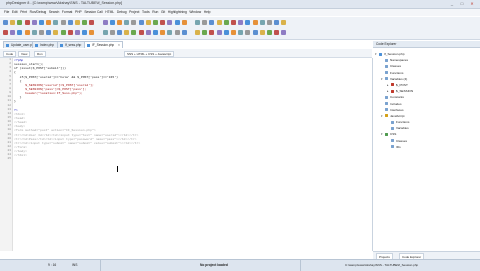 Image resolution: width=480 pixels, height=271 pixels. What do you see at coordinates (38, 12) in the screenshot?
I see `menu-item: Run/Debug` at bounding box center [38, 12].